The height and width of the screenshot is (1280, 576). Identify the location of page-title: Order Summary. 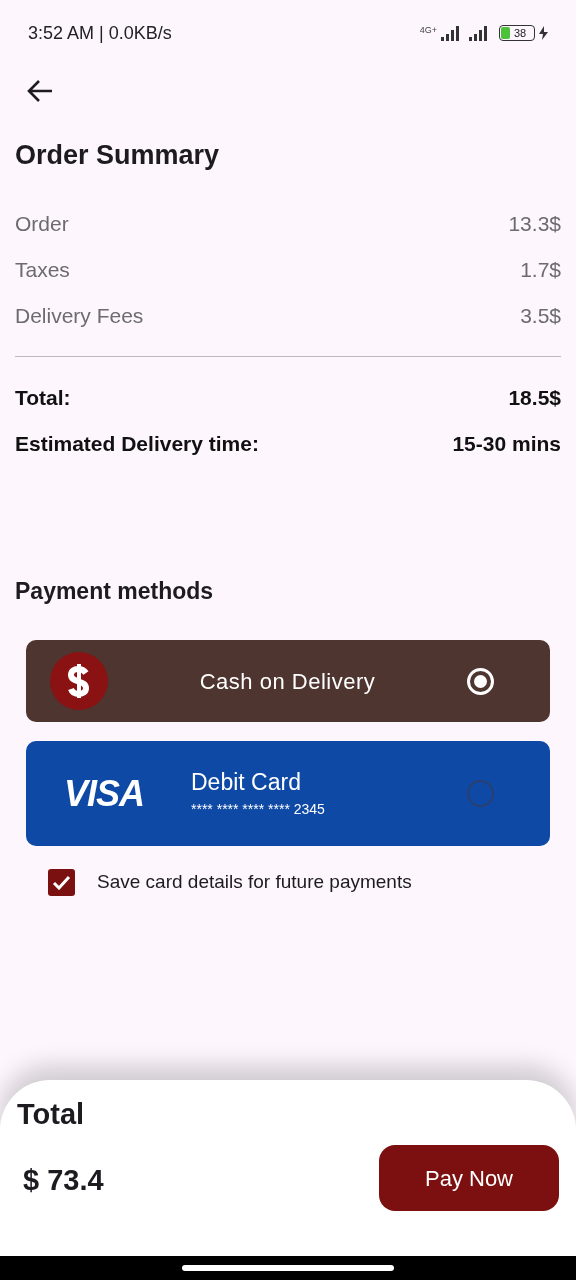
(117, 155).